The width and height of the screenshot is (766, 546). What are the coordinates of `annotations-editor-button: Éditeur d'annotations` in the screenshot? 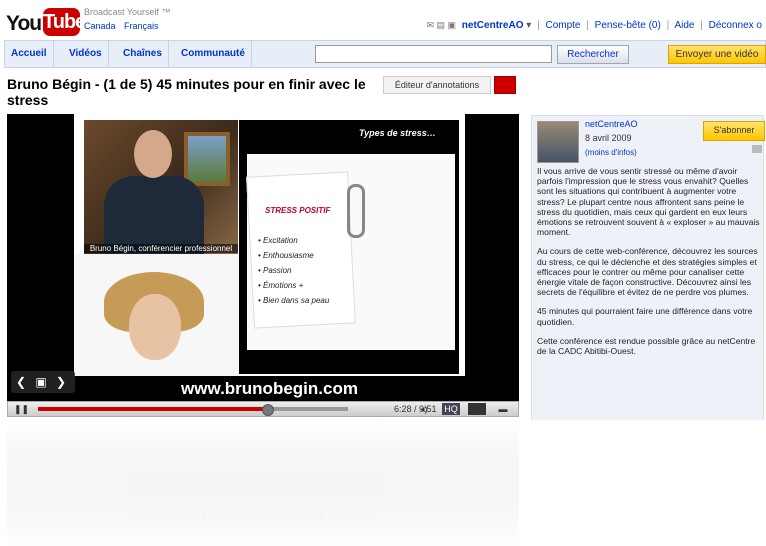 It's located at (437, 85).